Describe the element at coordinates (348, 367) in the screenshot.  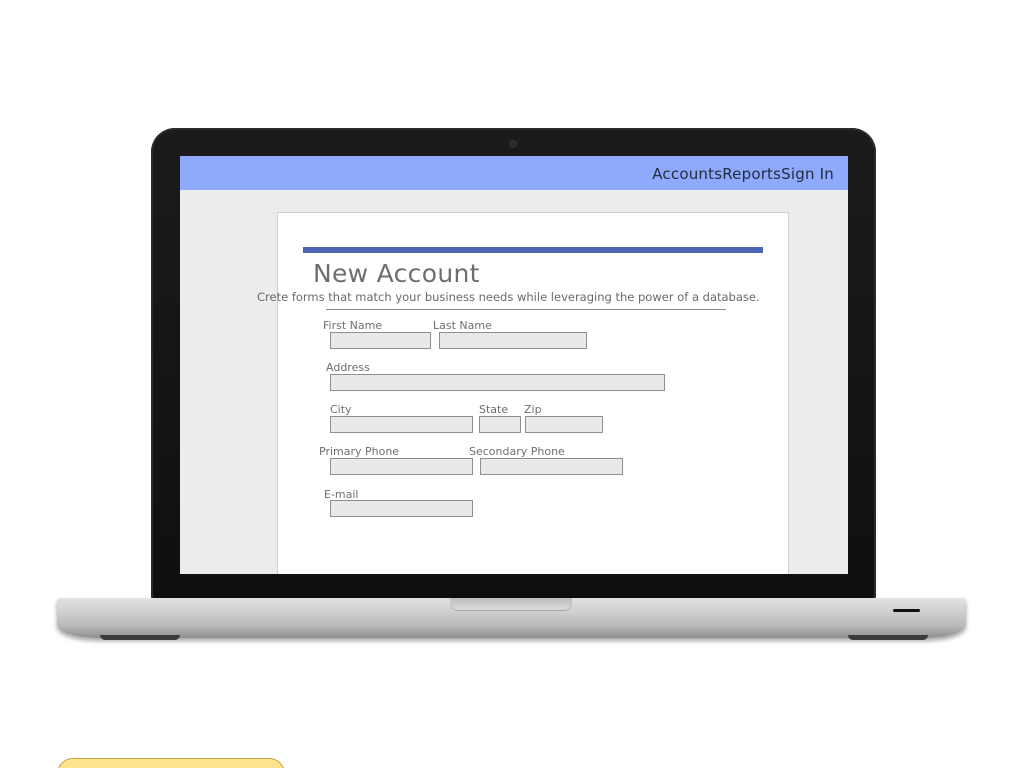
I see `address-label: Address` at that location.